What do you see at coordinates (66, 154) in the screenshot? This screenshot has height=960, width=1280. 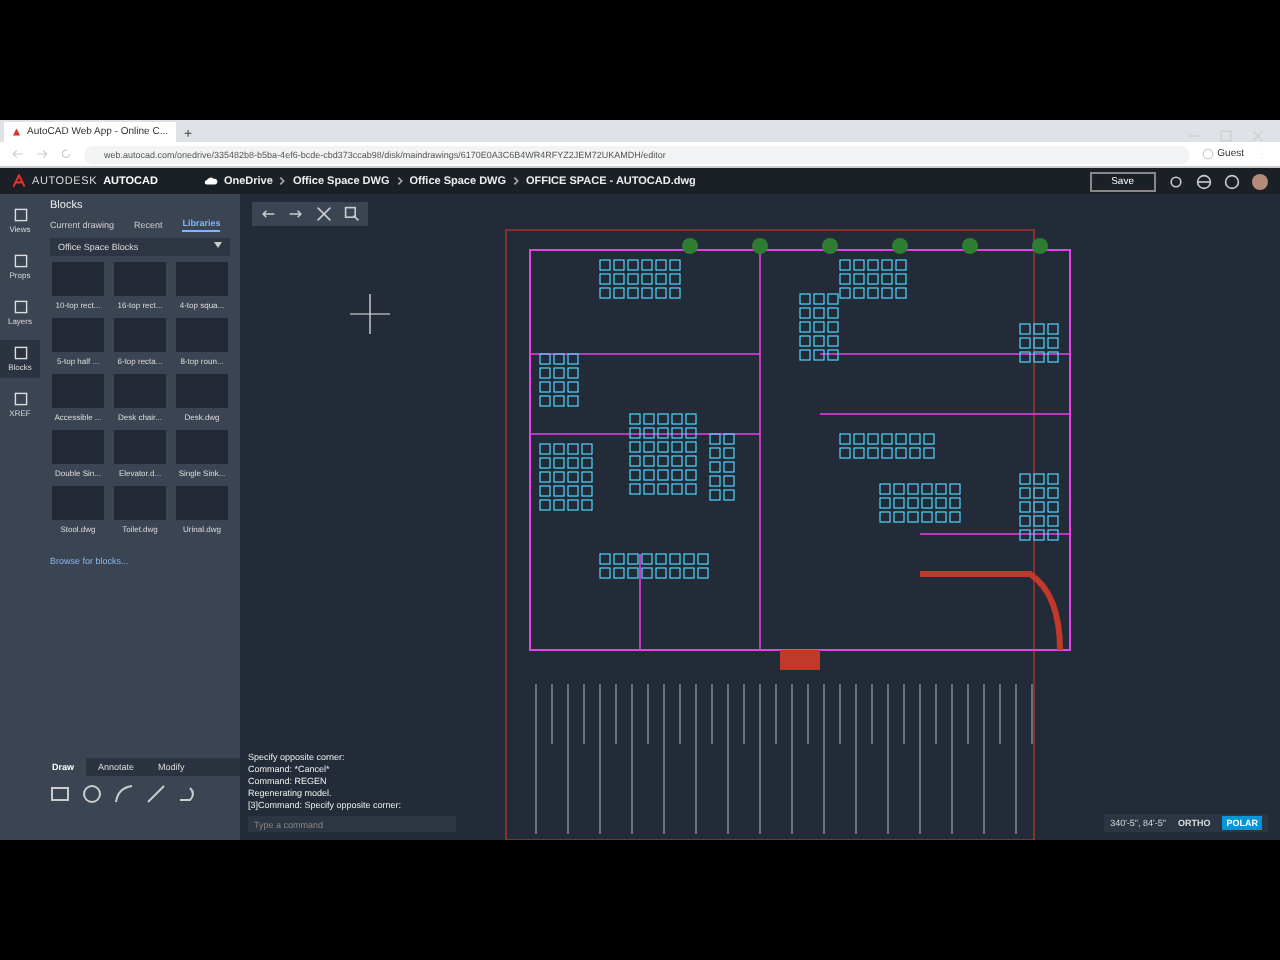 I see `reload-icon` at bounding box center [66, 154].